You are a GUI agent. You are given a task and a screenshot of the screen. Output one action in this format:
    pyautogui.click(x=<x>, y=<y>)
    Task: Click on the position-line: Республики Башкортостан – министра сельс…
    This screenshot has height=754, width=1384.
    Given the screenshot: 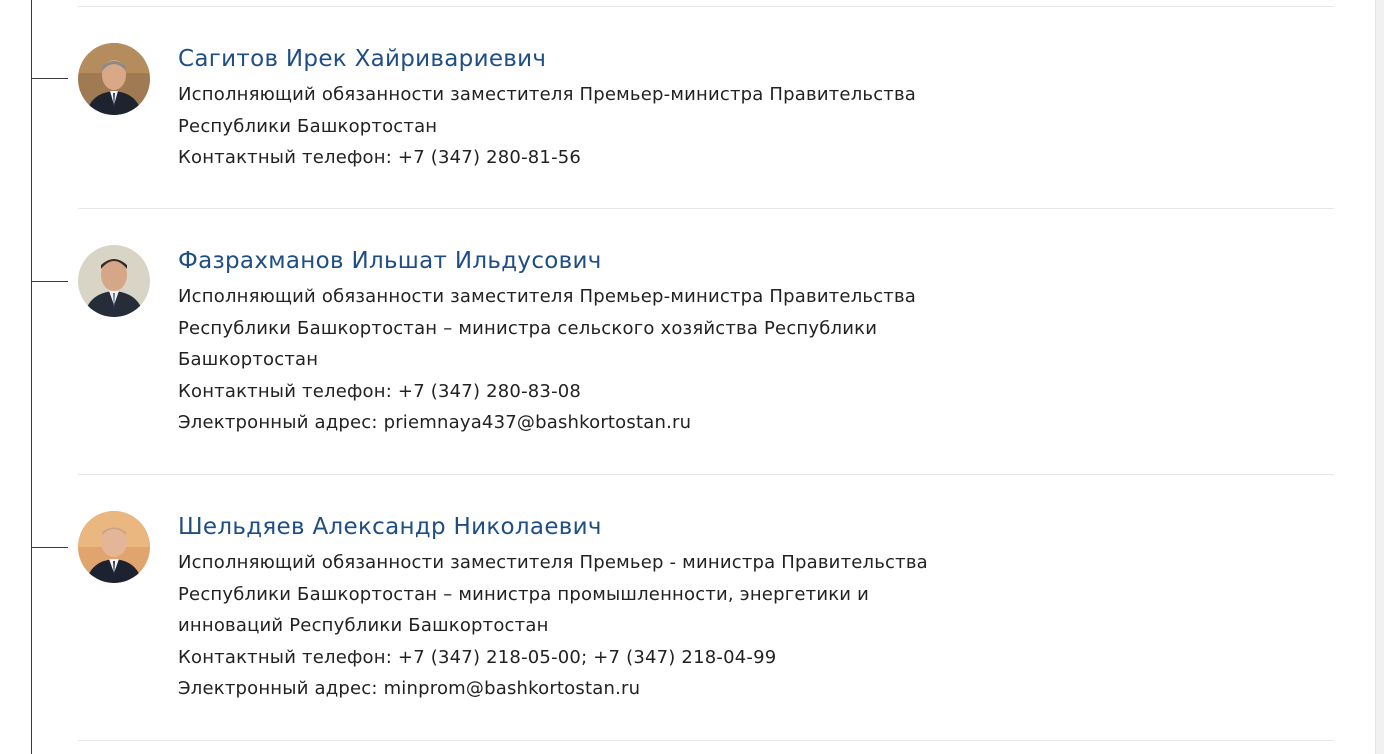 What is the action you would take?
    pyautogui.click(x=528, y=328)
    